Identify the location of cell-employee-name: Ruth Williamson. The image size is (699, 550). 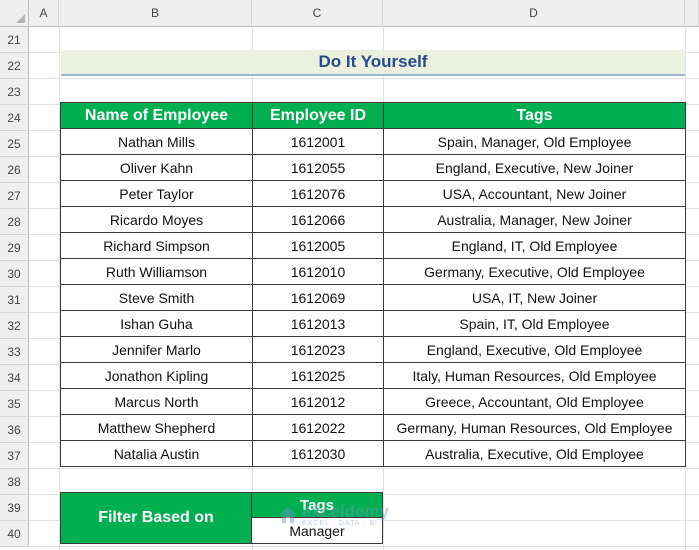
(156, 271).